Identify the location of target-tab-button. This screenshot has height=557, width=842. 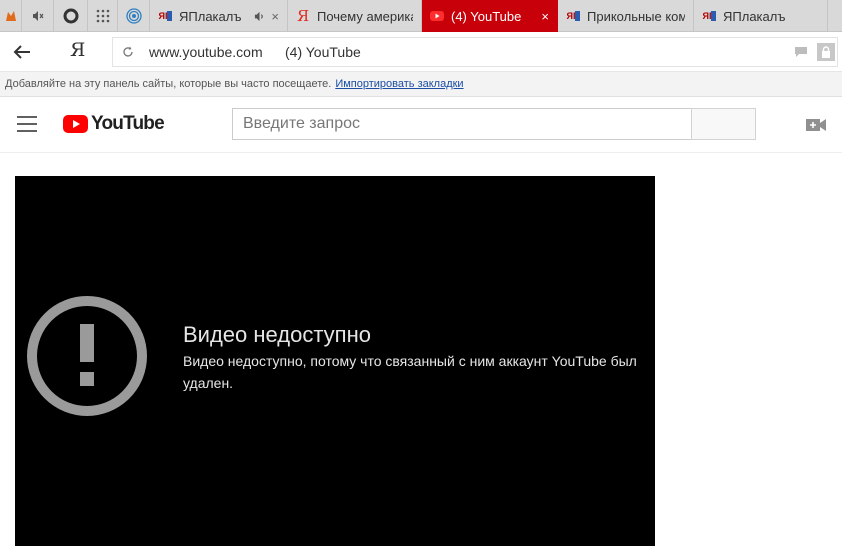
(134, 16).